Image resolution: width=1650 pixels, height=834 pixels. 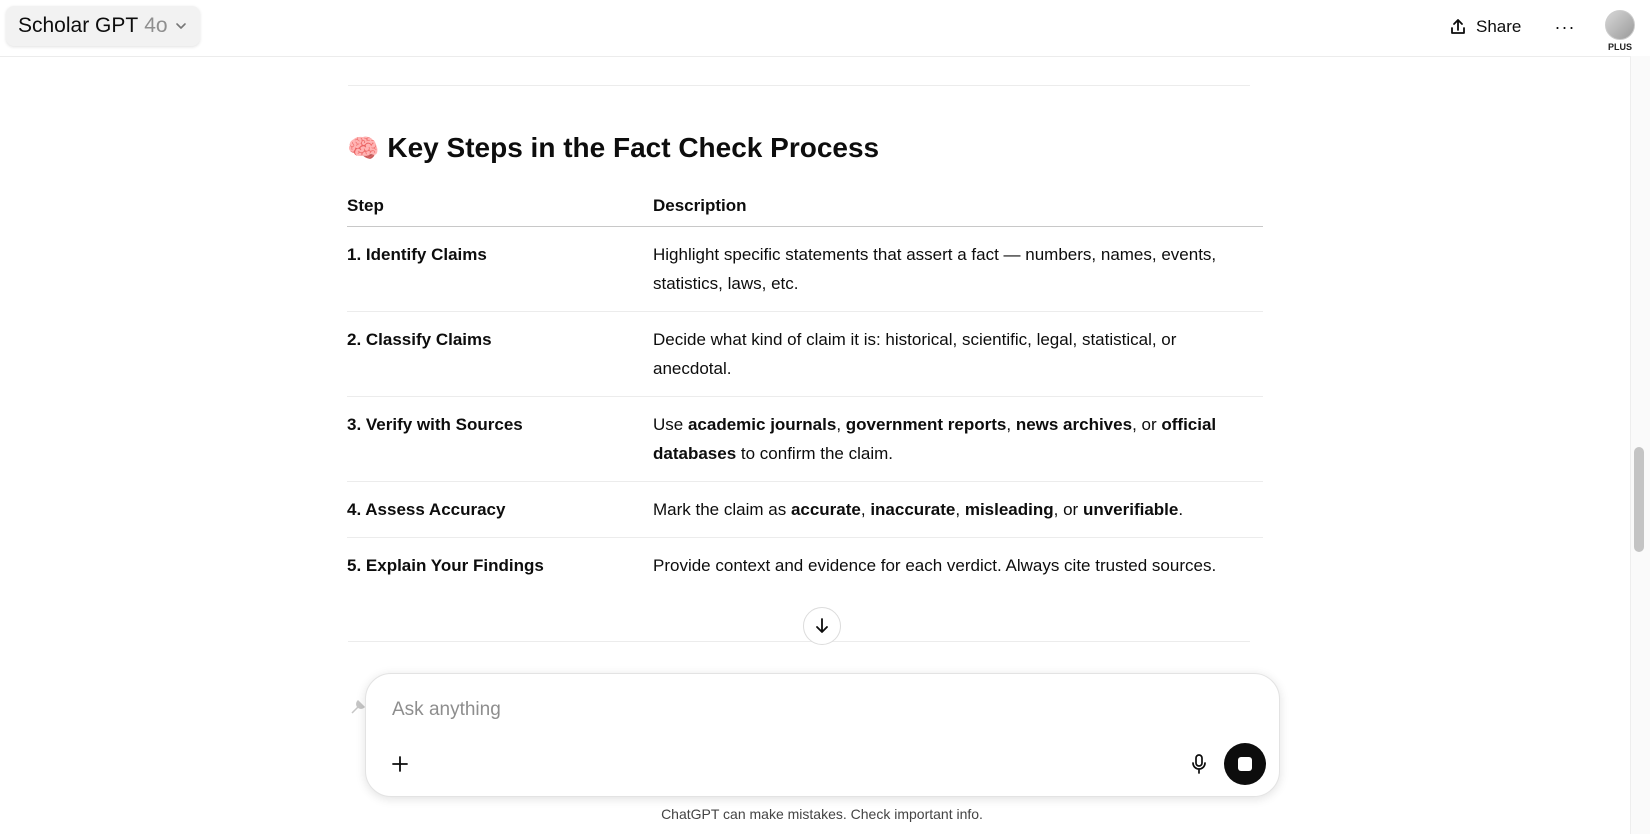 What do you see at coordinates (913, 509) in the screenshot?
I see `emphasis-text: inaccurate` at bounding box center [913, 509].